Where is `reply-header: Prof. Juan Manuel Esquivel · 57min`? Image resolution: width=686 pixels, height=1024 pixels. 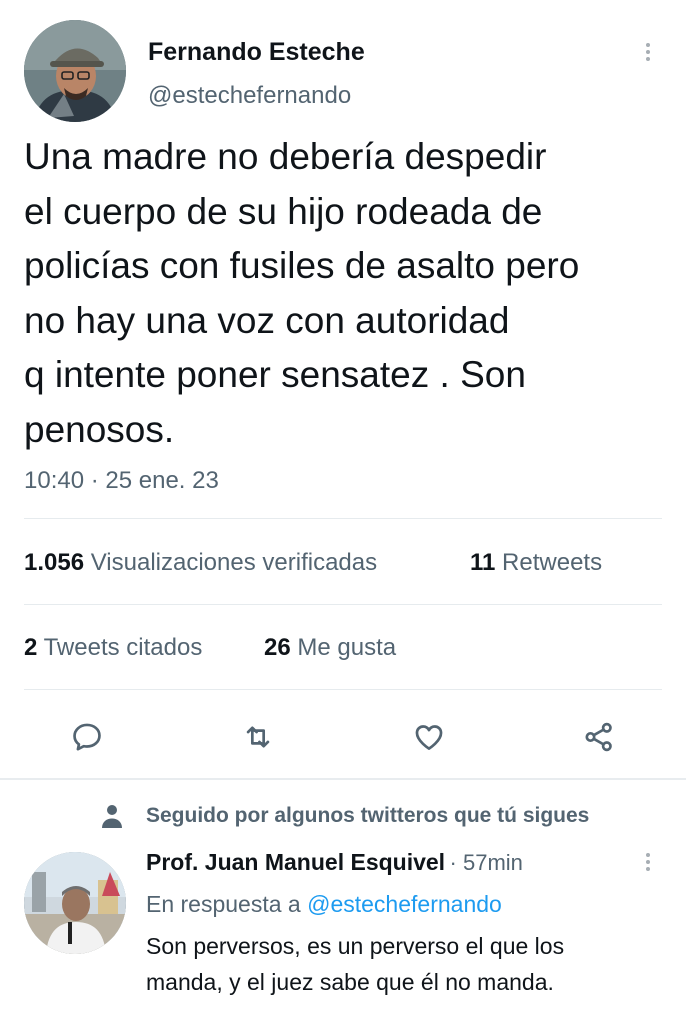 reply-header: Prof. Juan Manuel Esquivel · 57min is located at coordinates (334, 862).